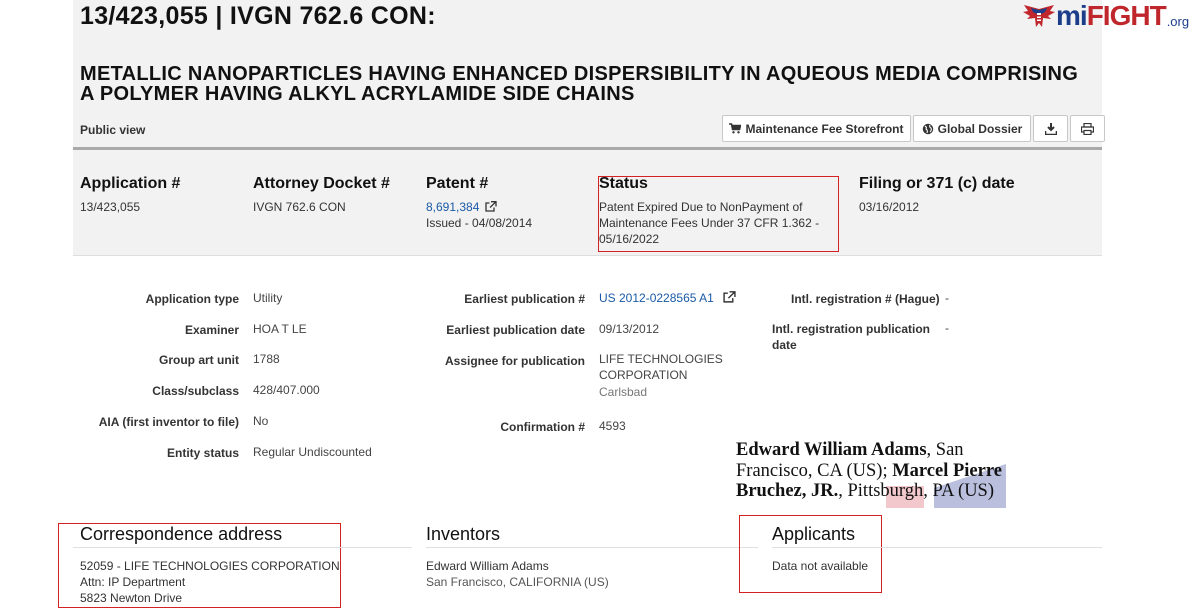 The height and width of the screenshot is (608, 1200). I want to click on logo-wordmark: miFIGHT, so click(1111, 15).